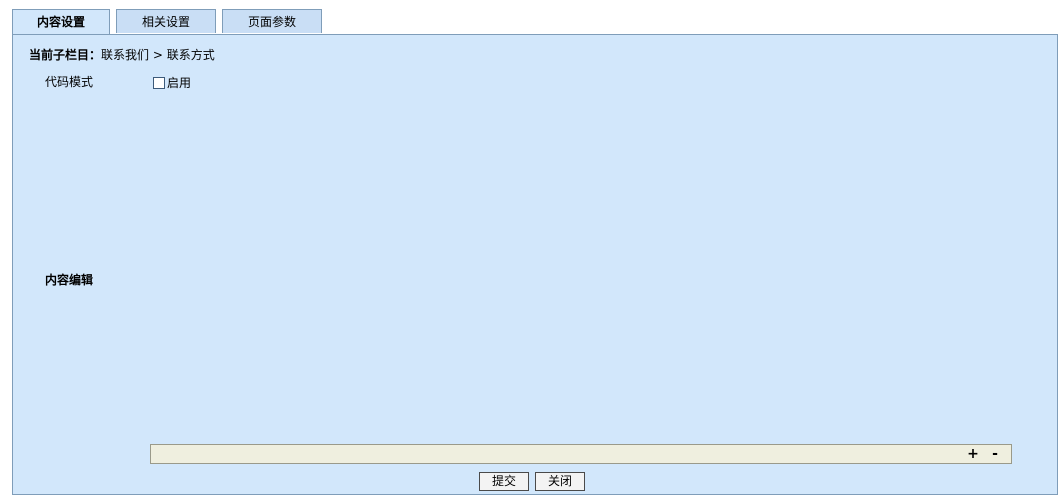  What do you see at coordinates (560, 481) in the screenshot?
I see `close-button: 关闭` at bounding box center [560, 481].